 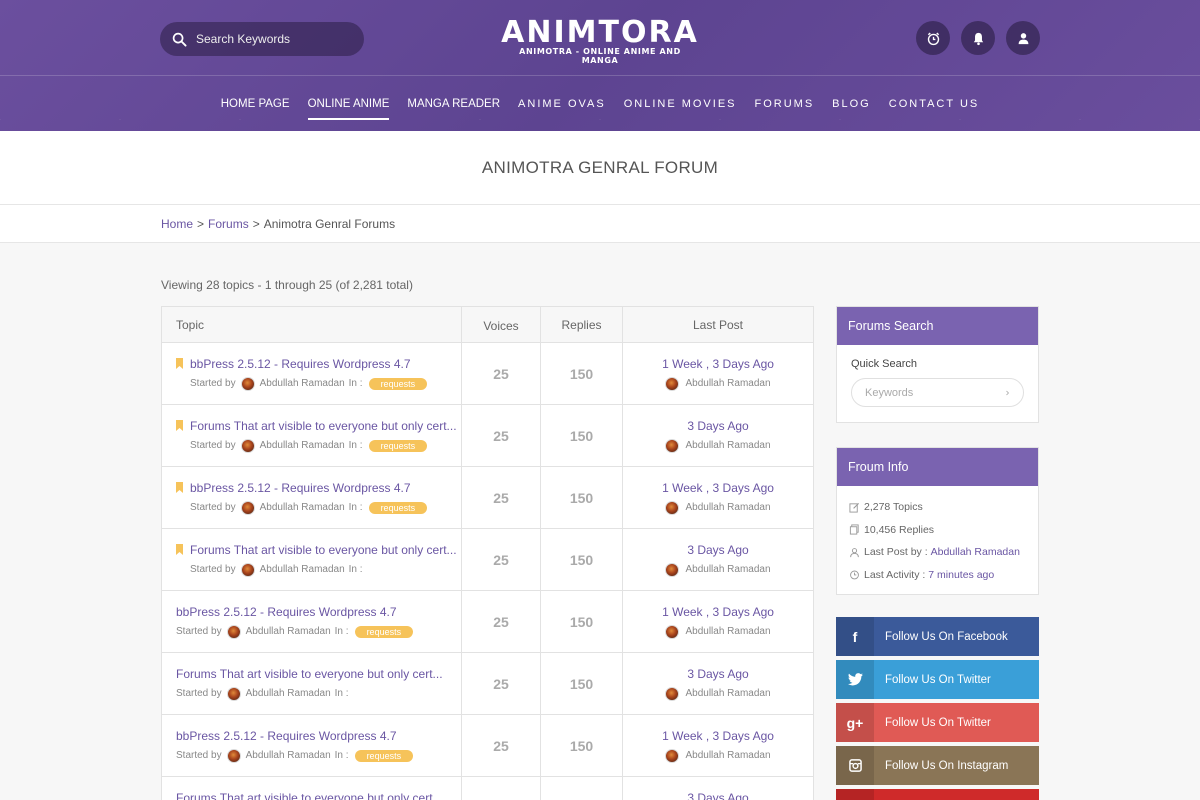 I want to click on follow-facebook-button: f Follow Us On Facebook, so click(x=937, y=636).